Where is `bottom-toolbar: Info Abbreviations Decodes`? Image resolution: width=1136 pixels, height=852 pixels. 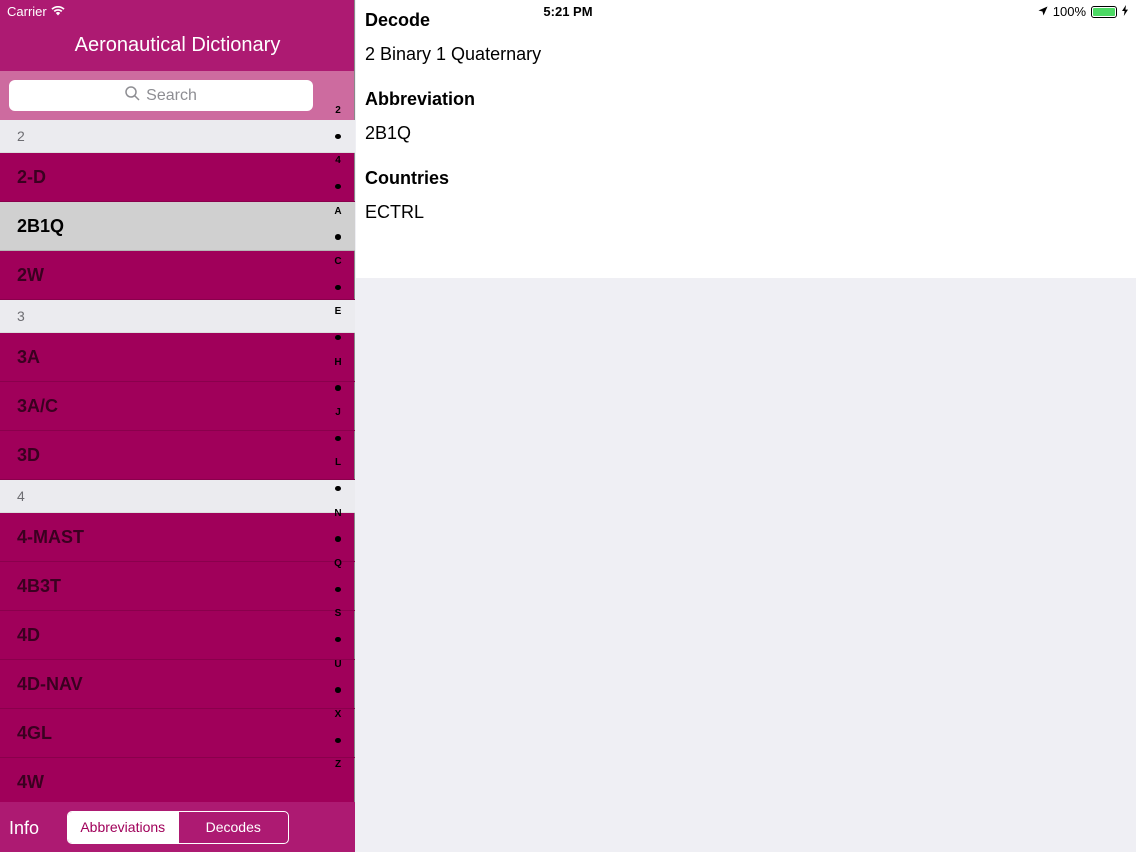 bottom-toolbar: Info Abbreviations Decodes is located at coordinates (177, 827).